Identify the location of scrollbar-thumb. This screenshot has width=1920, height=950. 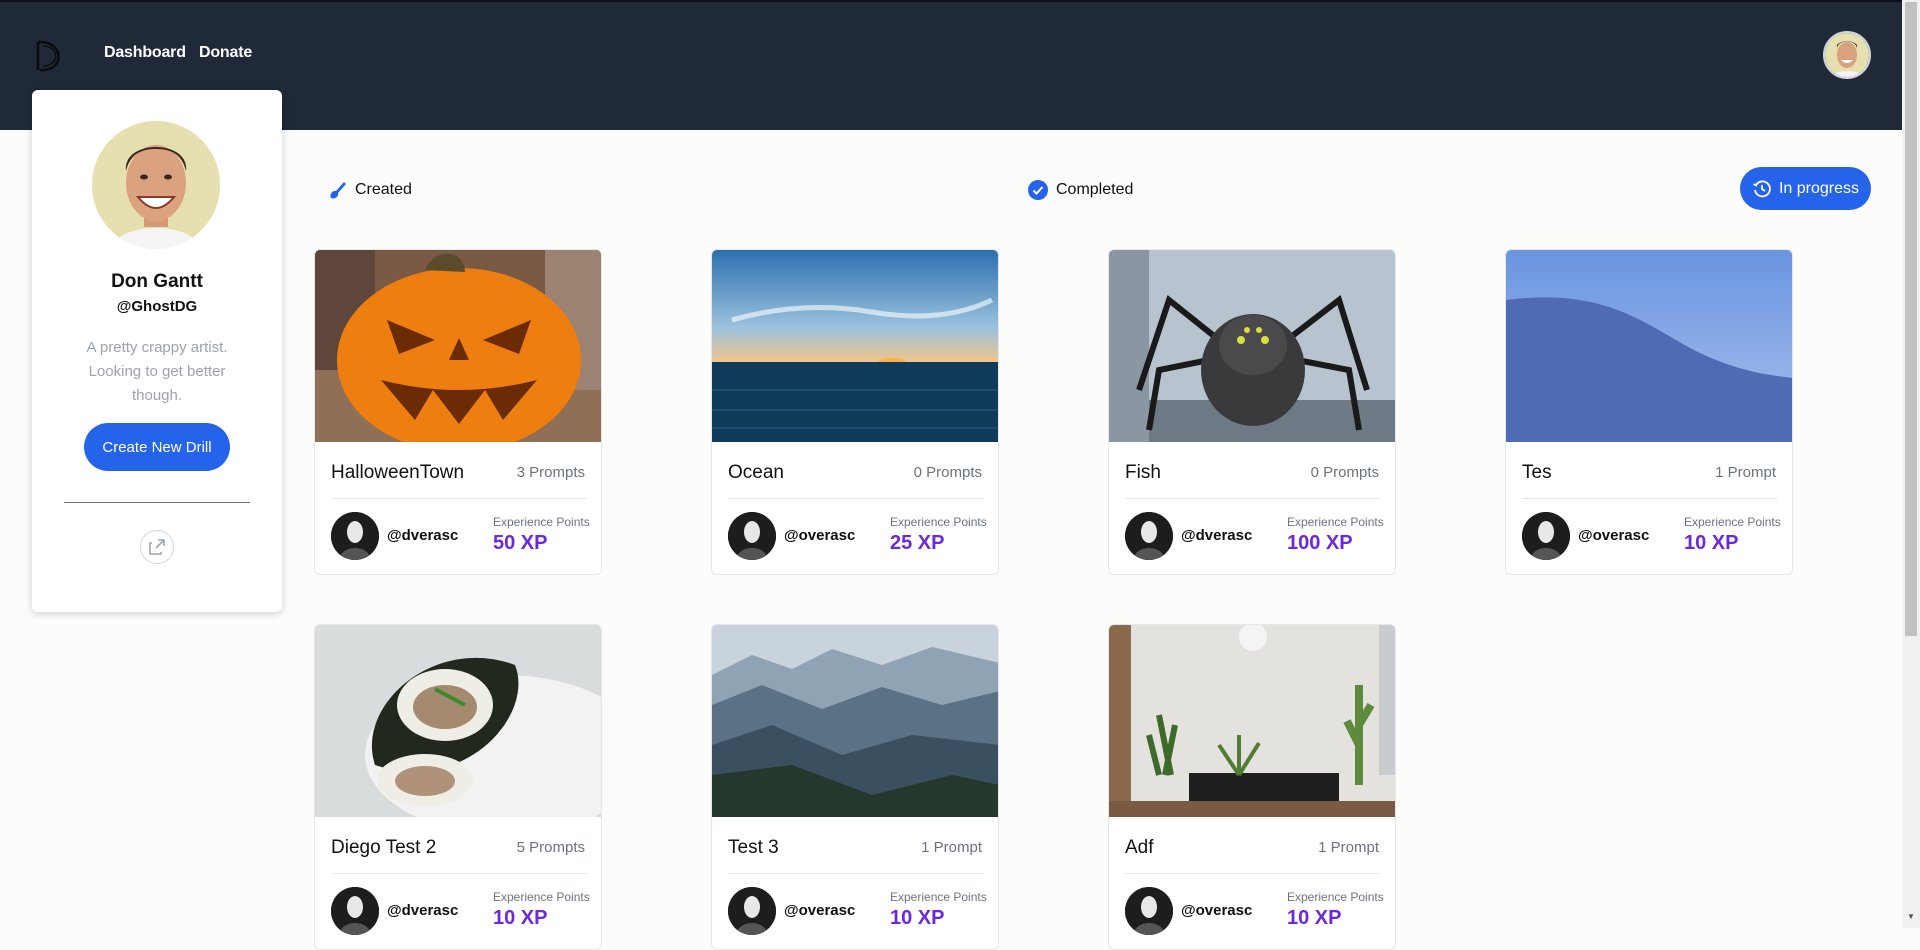
(1911, 319).